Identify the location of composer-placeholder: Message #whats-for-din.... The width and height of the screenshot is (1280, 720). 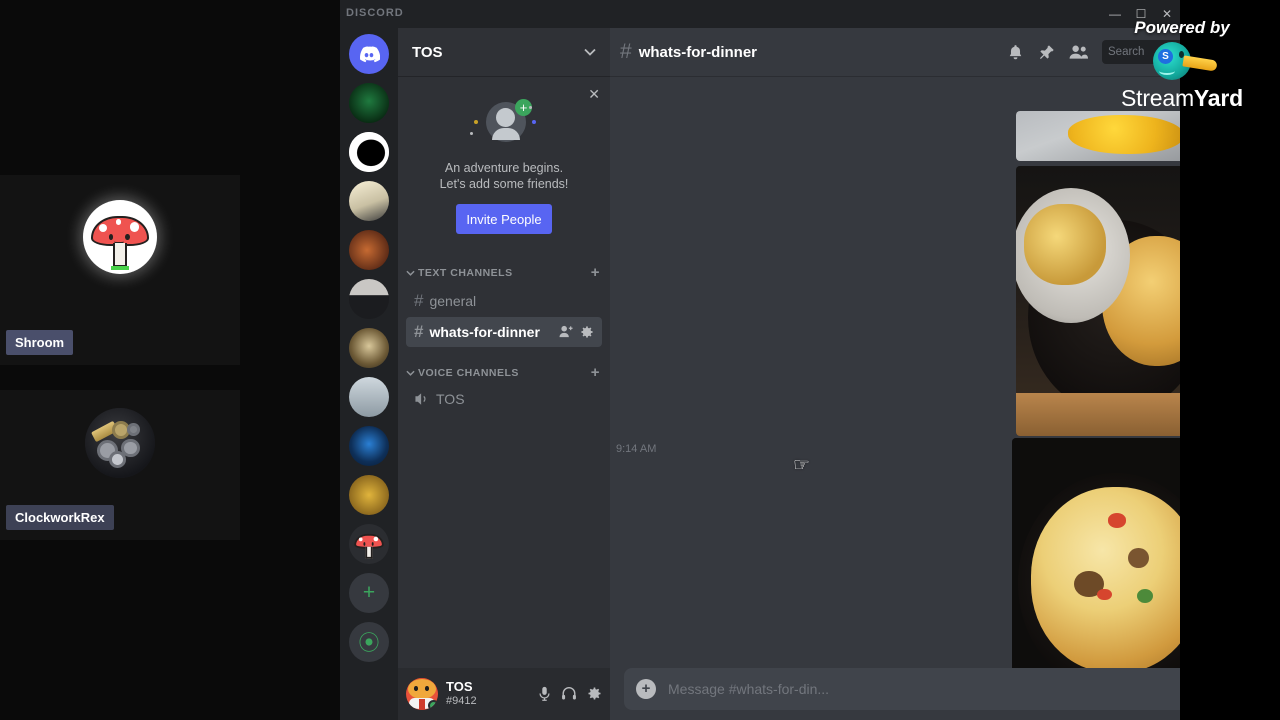
(749, 689).